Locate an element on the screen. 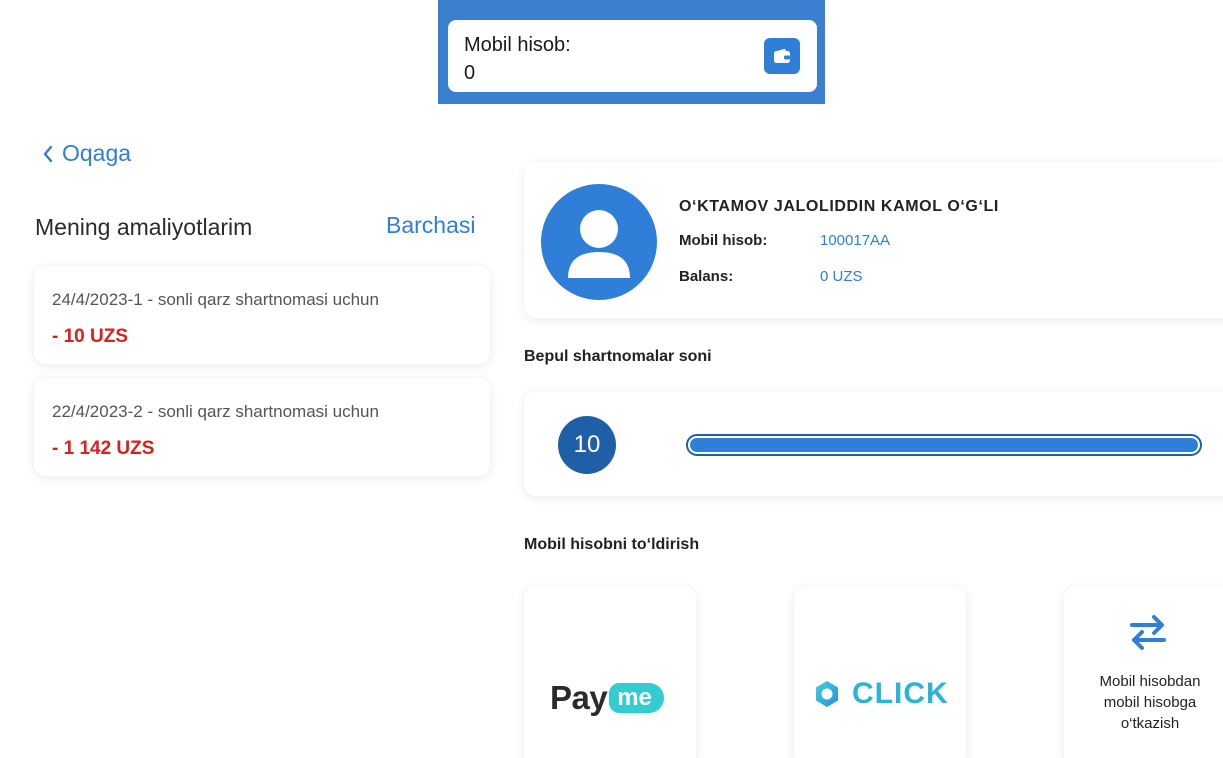 The width and height of the screenshot is (1223, 758). free-contracts-progress is located at coordinates (944, 445).